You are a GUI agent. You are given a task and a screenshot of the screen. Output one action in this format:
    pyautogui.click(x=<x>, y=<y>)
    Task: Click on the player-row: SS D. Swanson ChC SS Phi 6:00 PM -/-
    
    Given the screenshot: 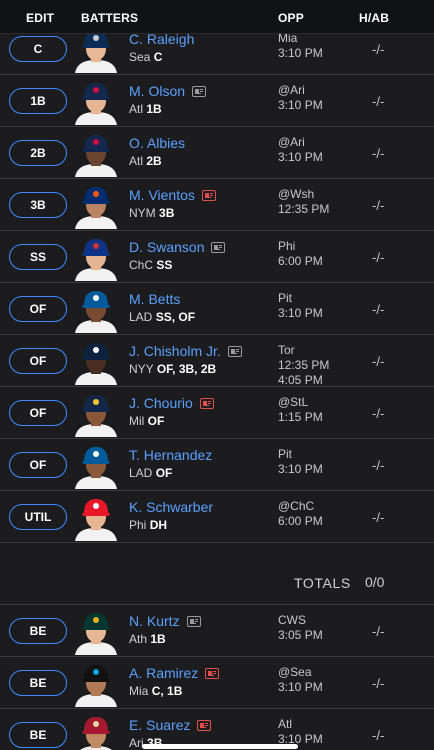 What is the action you would take?
    pyautogui.click(x=217, y=257)
    